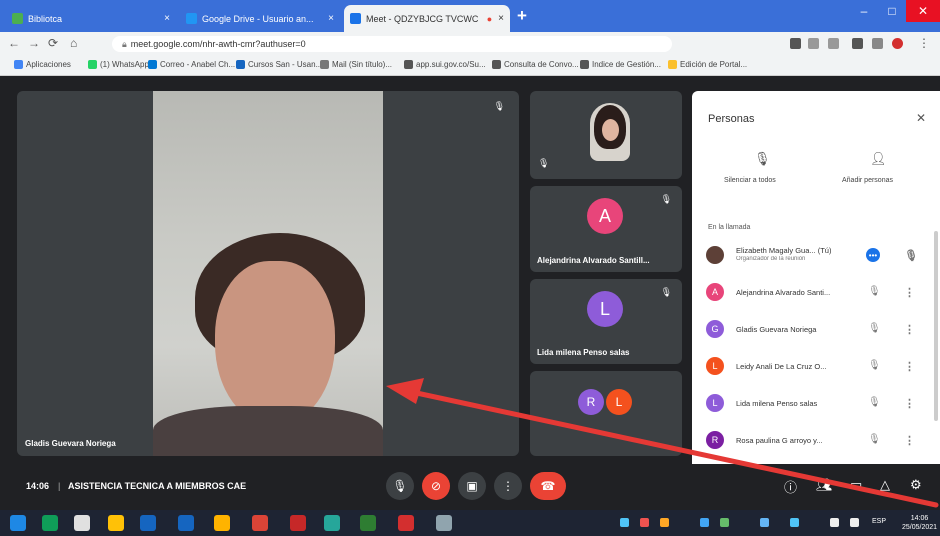 The width and height of the screenshot is (940, 536). Describe the element at coordinates (879, 521) in the screenshot. I see `language-indicator: ESP` at that location.